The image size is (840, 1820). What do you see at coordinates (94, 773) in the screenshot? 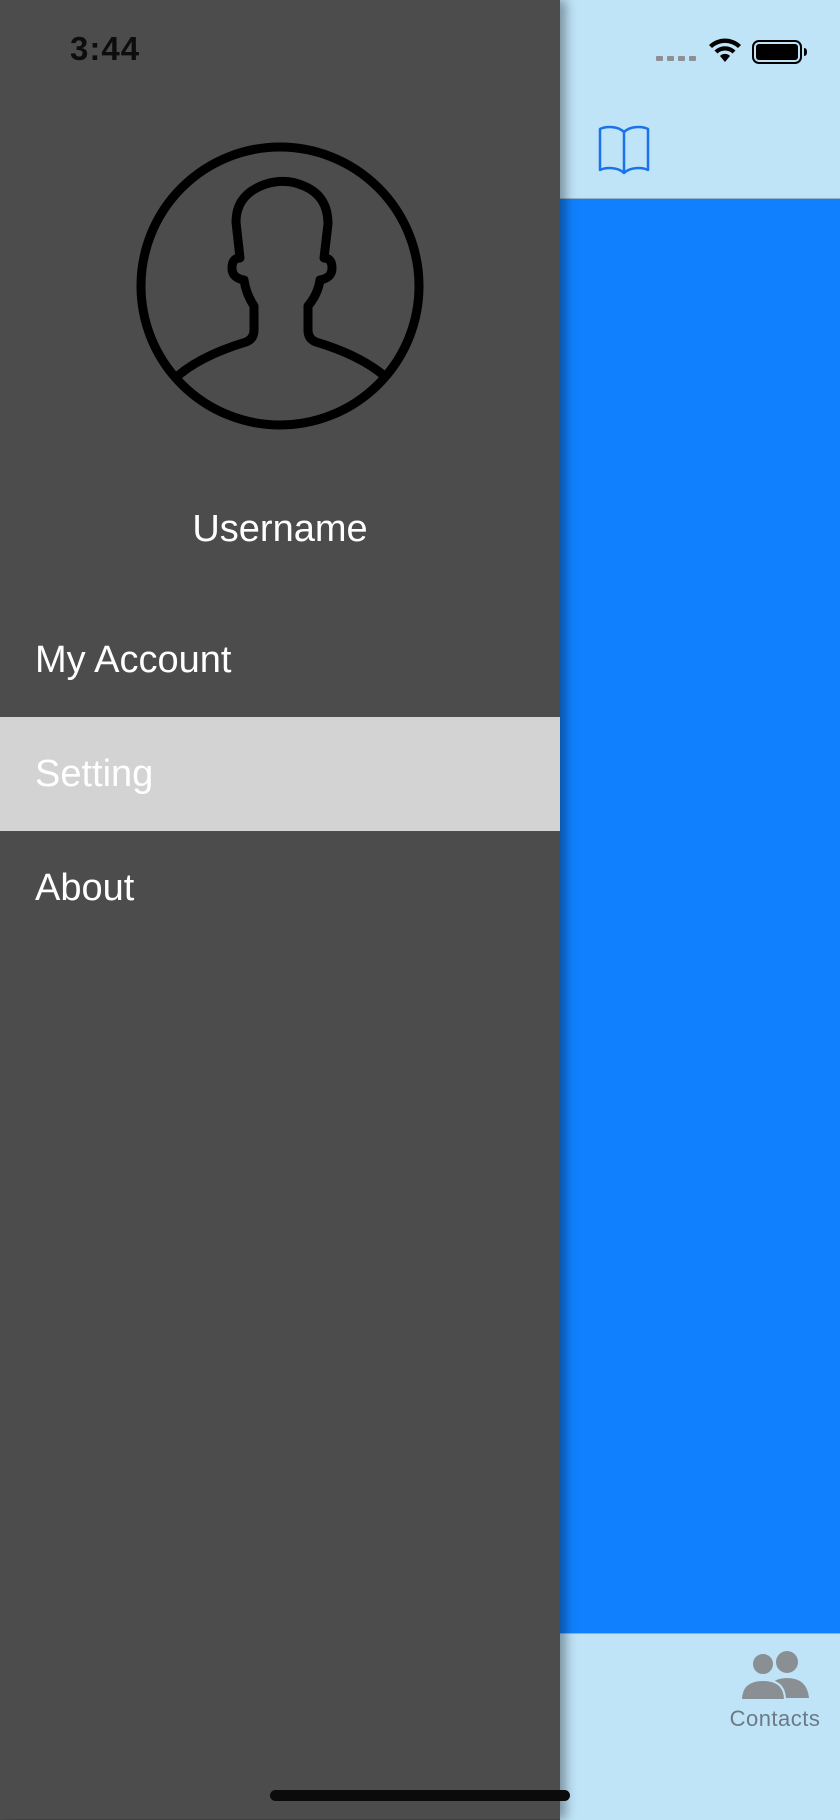
I see `menu-item-label: Setting` at bounding box center [94, 773].